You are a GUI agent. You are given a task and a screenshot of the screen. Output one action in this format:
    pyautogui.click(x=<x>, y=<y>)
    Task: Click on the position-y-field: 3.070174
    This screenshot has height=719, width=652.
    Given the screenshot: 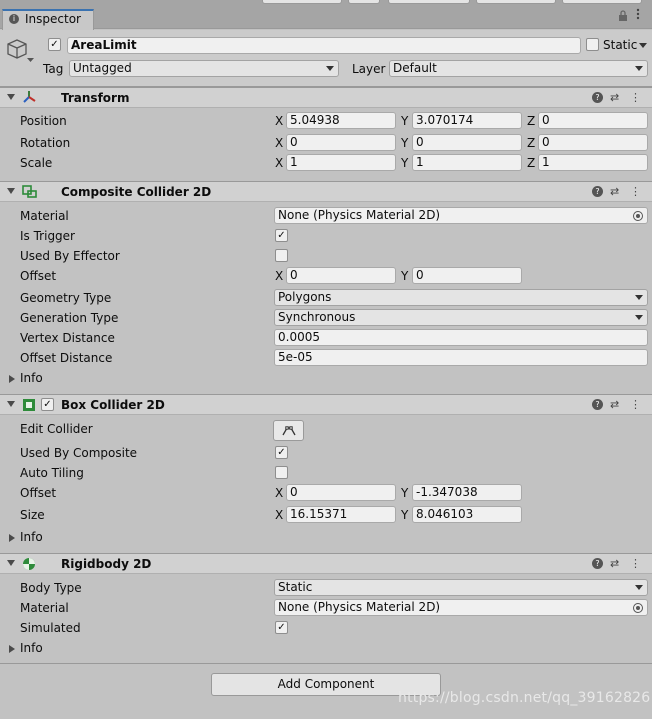 What is the action you would take?
    pyautogui.click(x=467, y=120)
    